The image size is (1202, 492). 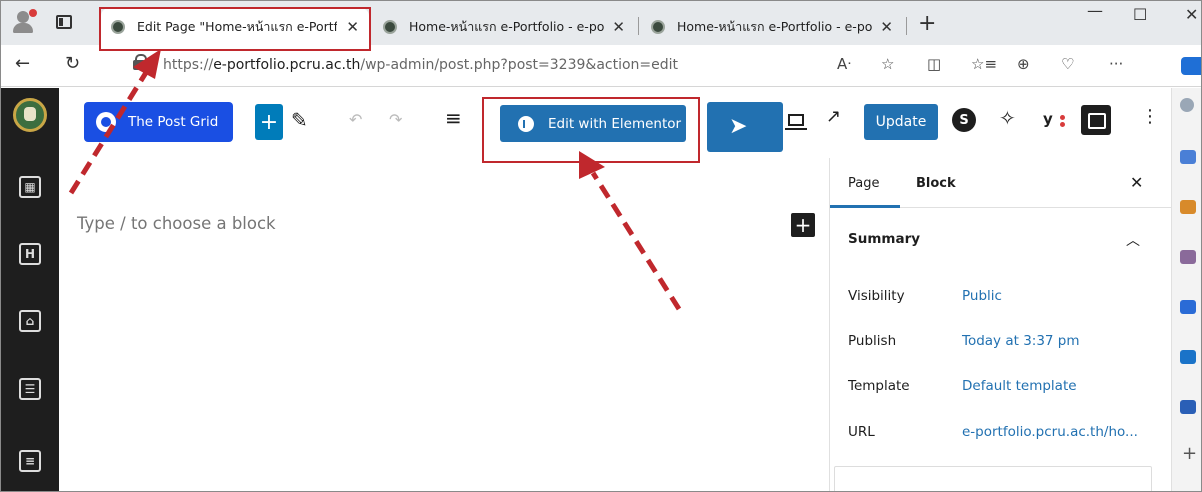 What do you see at coordinates (299, 120) in the screenshot?
I see `pencil-icon: ✎` at bounding box center [299, 120].